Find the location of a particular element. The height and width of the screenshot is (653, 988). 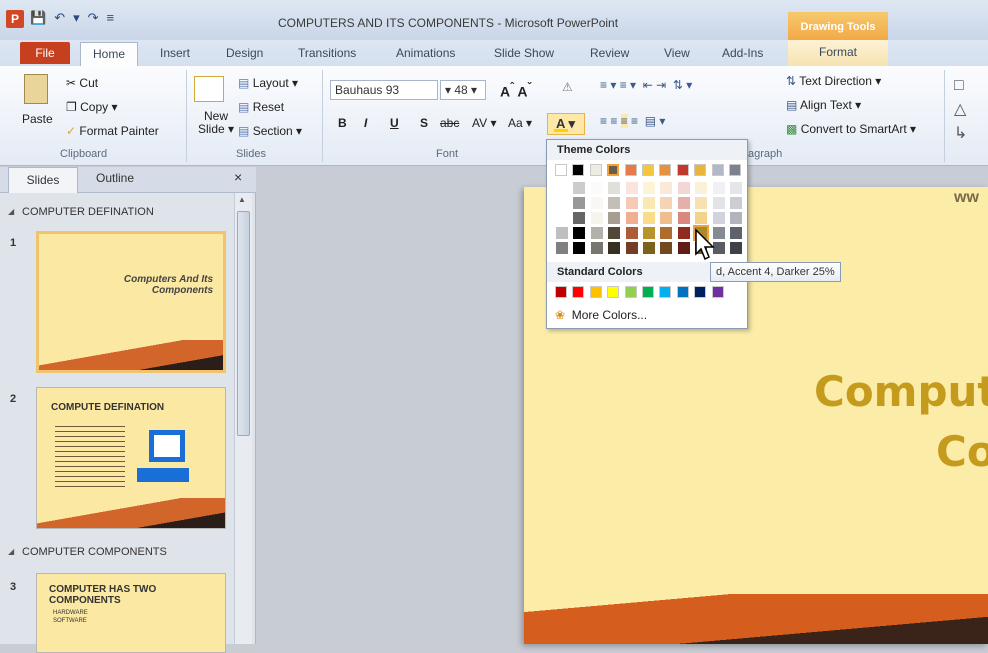

tab-slides: Slides is located at coordinates (43, 180).